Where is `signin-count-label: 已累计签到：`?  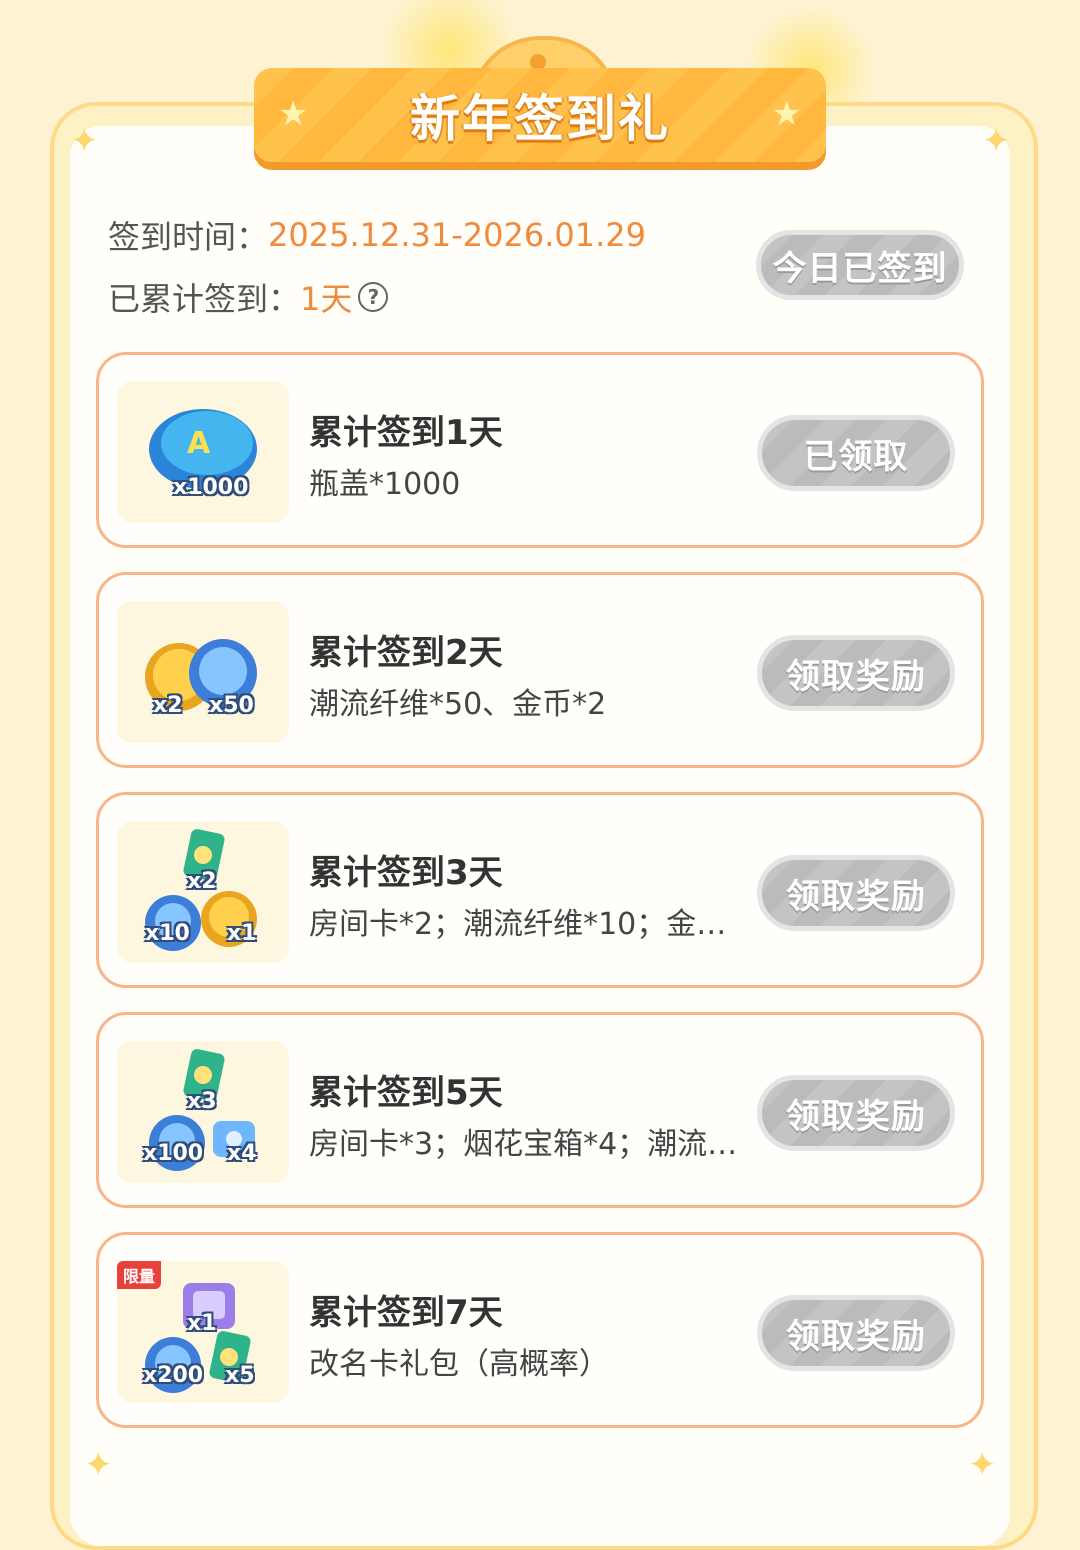 signin-count-label: 已累计签到： is located at coordinates (204, 299).